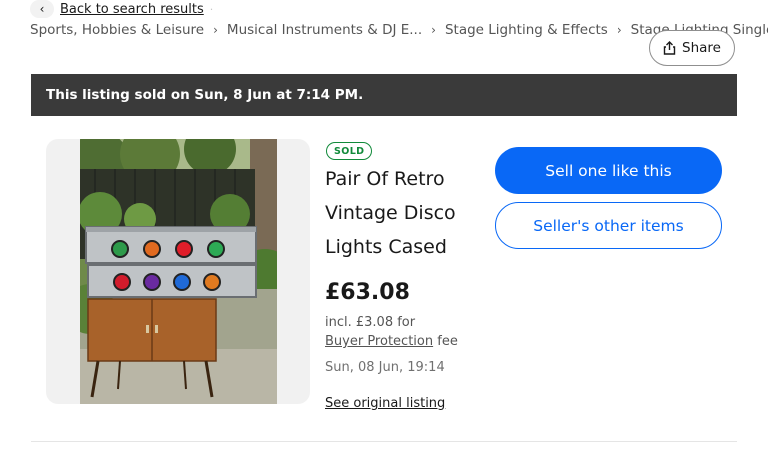 The image size is (768, 468). Describe the element at coordinates (390, 213) in the screenshot. I see `listing-title: Pair Of Retro Vintage Disco Lights Cased` at that location.